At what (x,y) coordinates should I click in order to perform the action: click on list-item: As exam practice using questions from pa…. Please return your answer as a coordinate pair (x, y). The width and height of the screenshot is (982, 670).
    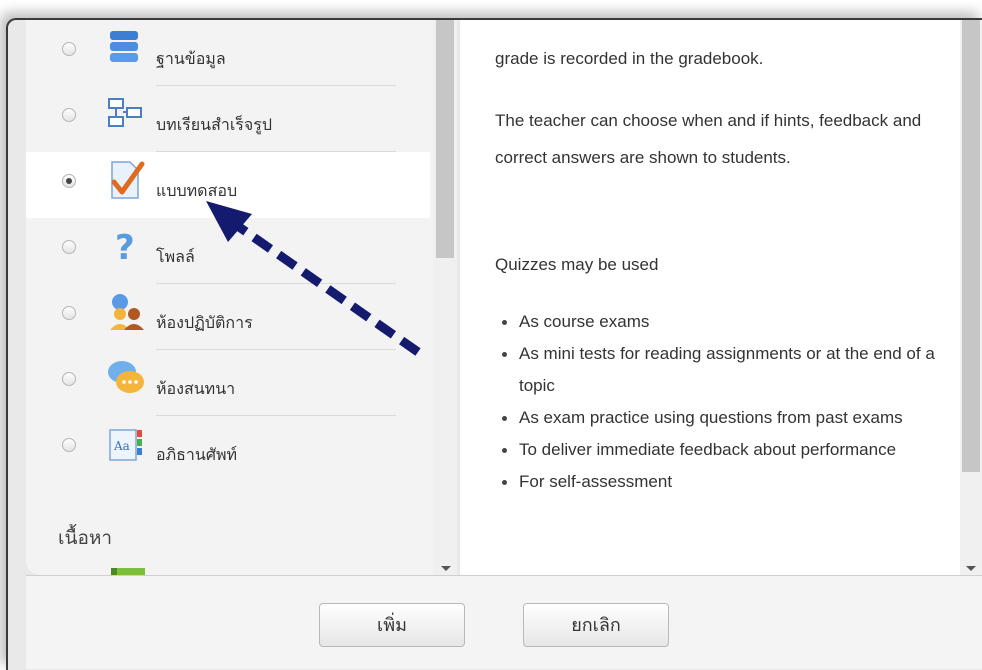
    Looking at the image, I should click on (720, 418).